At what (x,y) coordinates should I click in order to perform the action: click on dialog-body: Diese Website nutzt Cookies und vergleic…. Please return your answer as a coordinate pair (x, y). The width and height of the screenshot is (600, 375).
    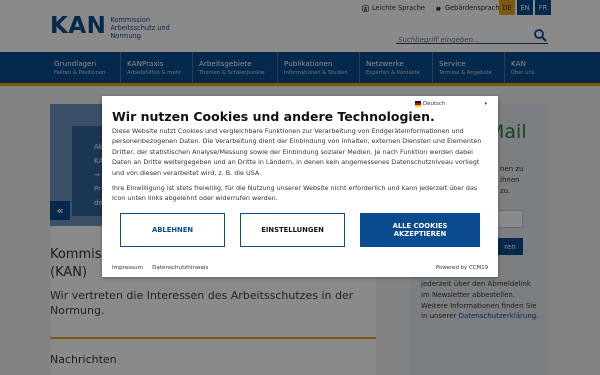
    Looking at the image, I should click on (301, 165).